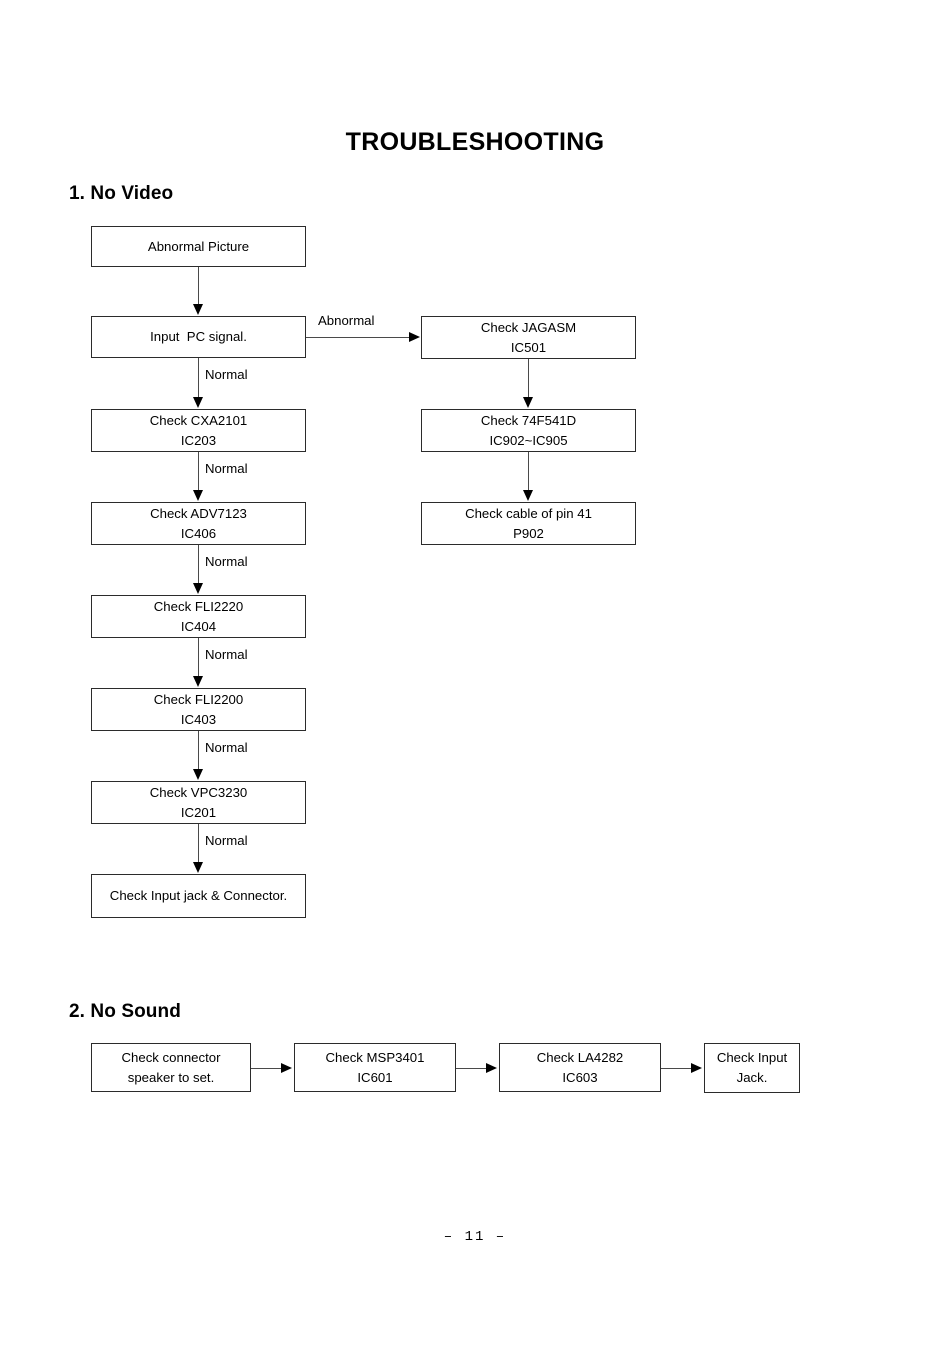  Describe the element at coordinates (226, 840) in the screenshot. I see `edge-label-normal-6: Normal` at that location.